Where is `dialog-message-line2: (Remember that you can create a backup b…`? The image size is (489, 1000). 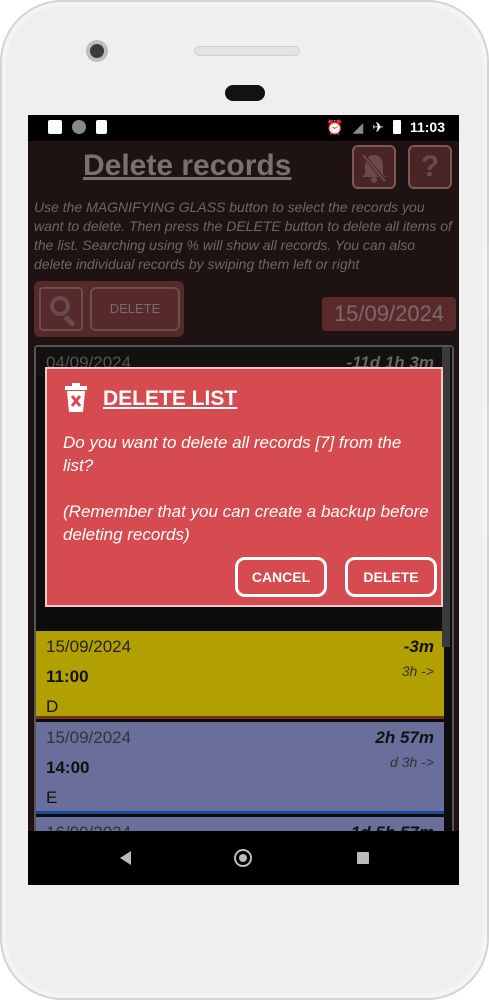
dialog-message-line2: (Remember that you can create a backup b… is located at coordinates (246, 523).